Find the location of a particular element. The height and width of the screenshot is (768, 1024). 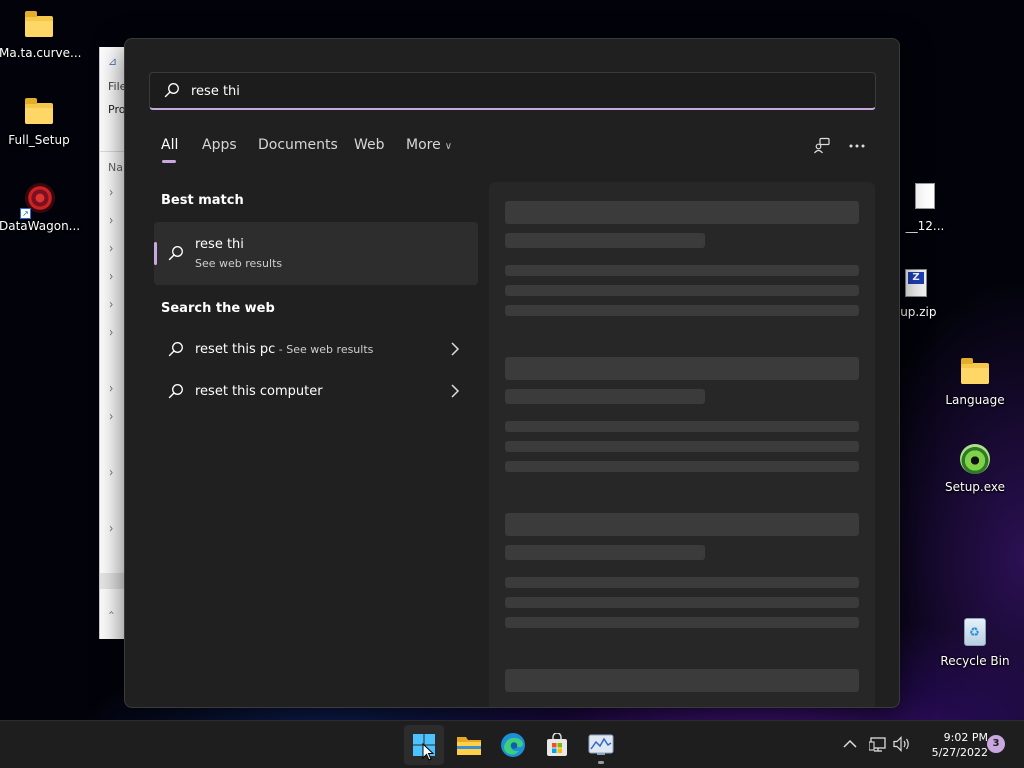

tab-more: More ∨ is located at coordinates (429, 145).